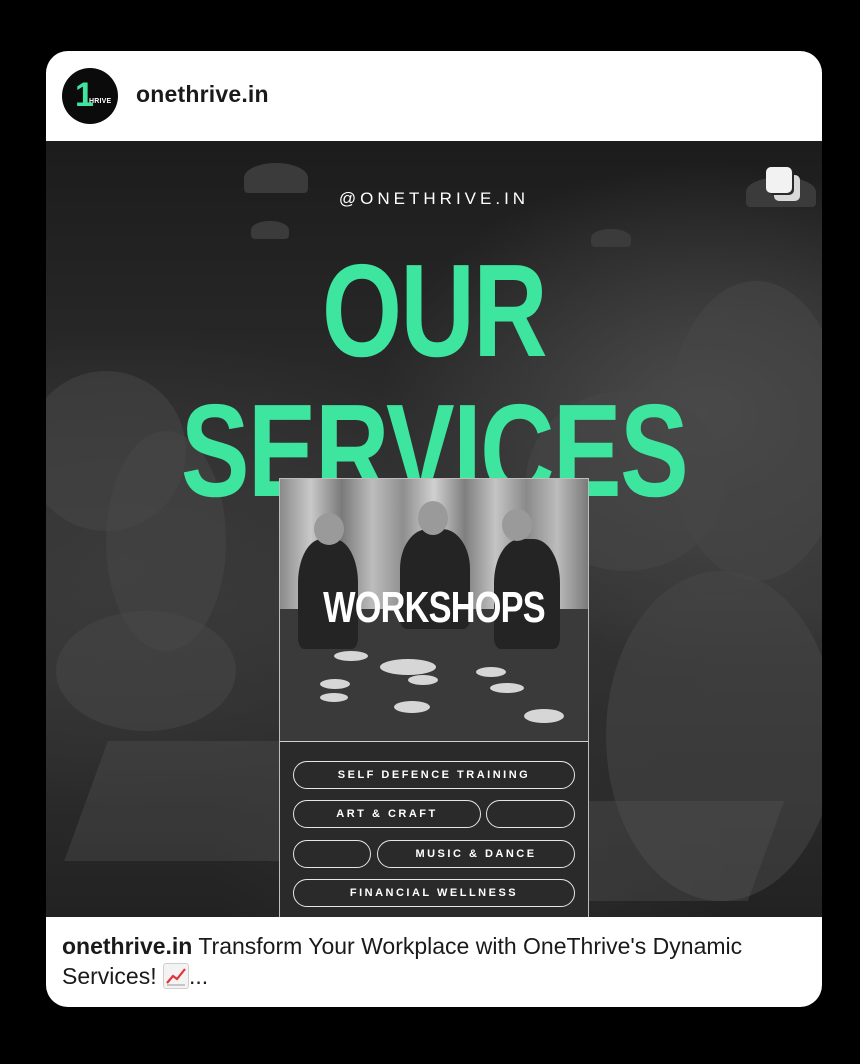 The width and height of the screenshot is (860, 1064). What do you see at coordinates (202, 94) in the screenshot?
I see `username: onethrive.in` at bounding box center [202, 94].